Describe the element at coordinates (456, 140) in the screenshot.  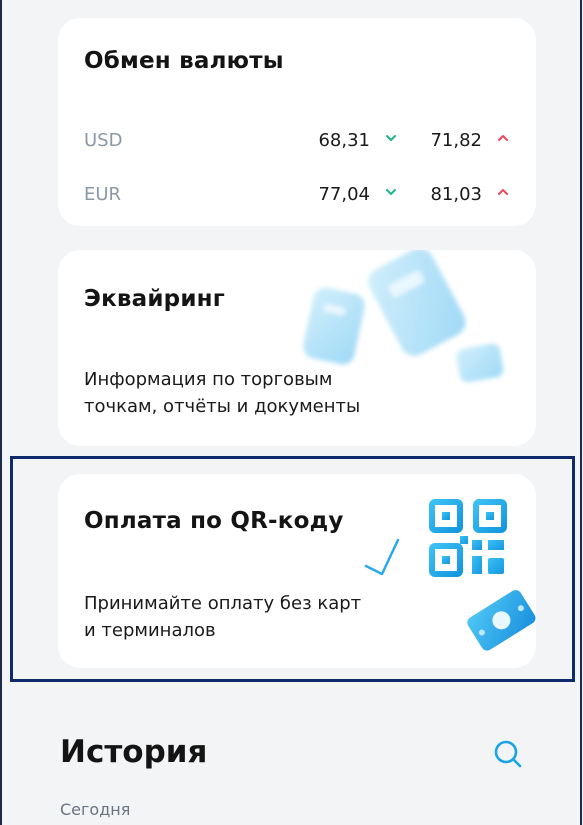
I see `sell-rate: 71,82` at that location.